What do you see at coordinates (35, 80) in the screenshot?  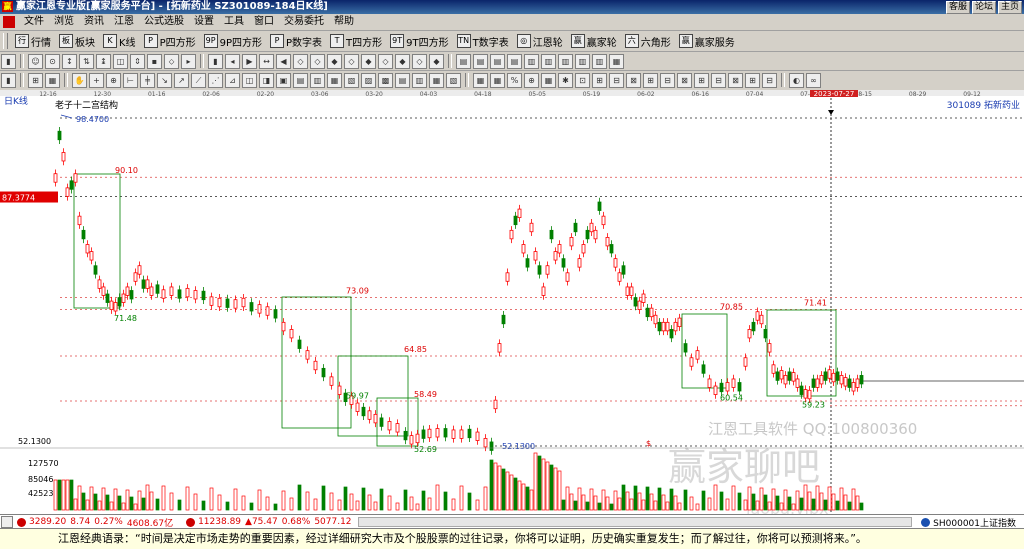 I see `tool-tool-icon-2: ⊞` at bounding box center [35, 80].